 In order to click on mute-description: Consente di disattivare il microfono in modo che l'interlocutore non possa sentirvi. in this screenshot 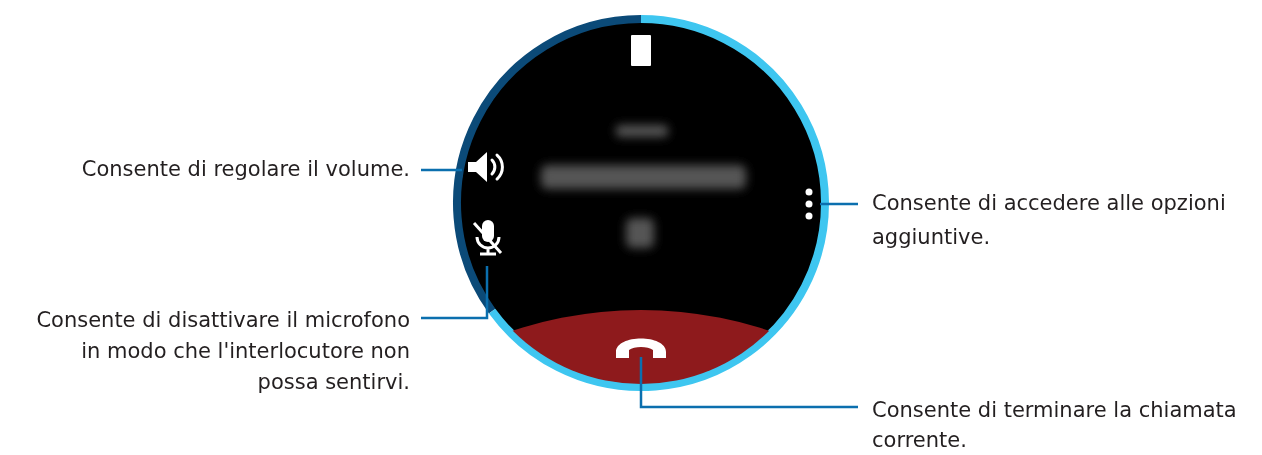, I will do `click(223, 351)`.